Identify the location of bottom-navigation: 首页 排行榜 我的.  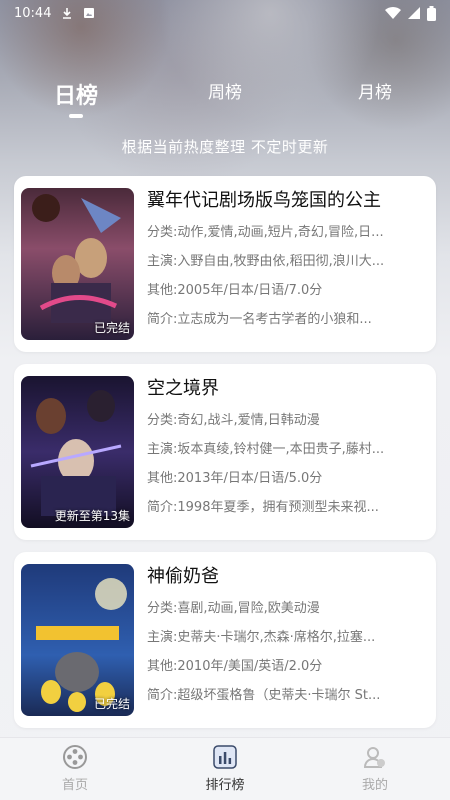
(225, 768).